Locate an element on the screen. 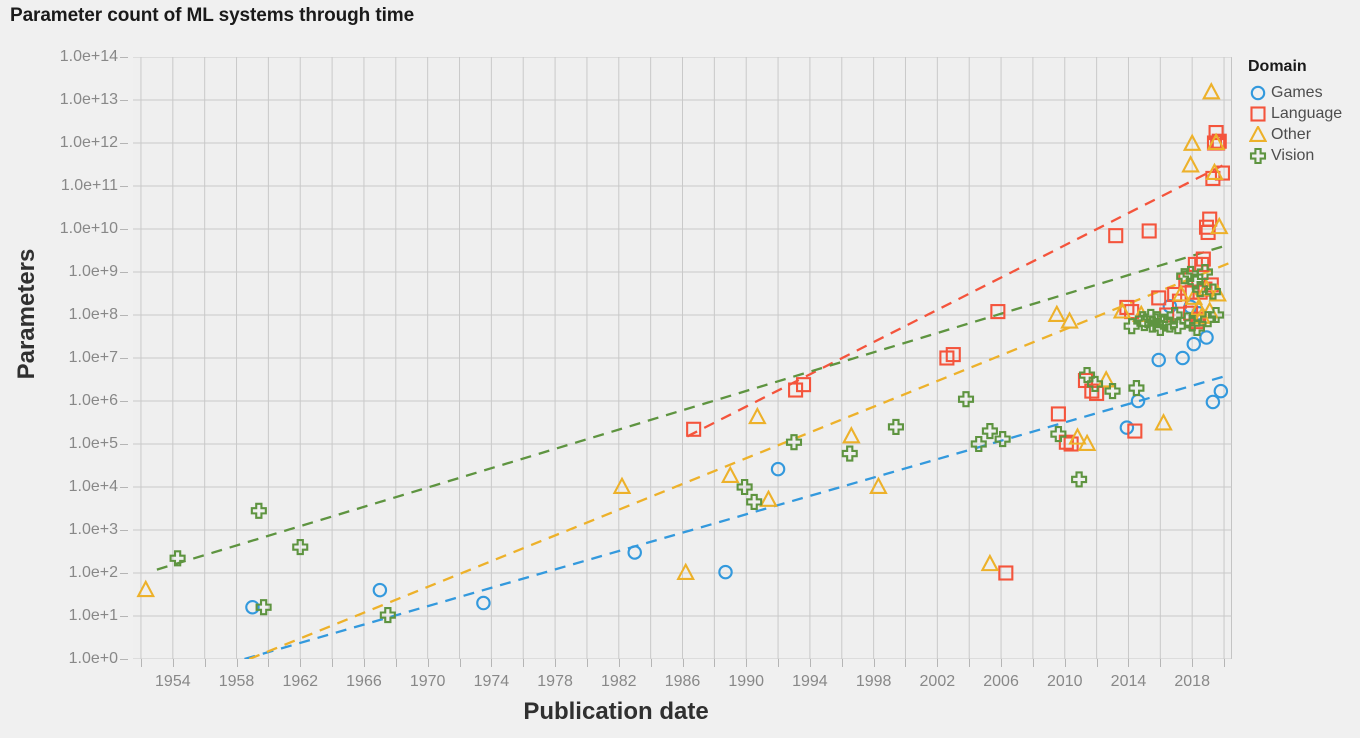  y-axis-tick-label: 1.0e+6 is located at coordinates (93, 400).